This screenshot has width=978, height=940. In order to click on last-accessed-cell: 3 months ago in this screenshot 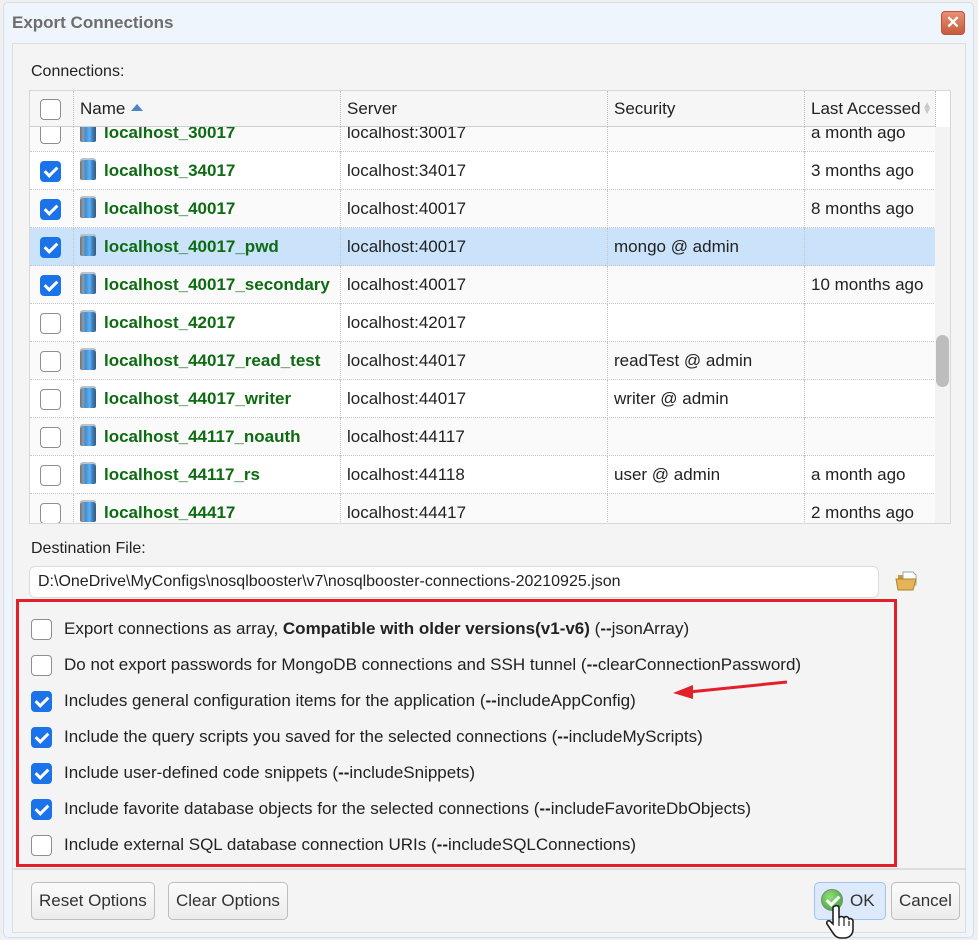, I will do `click(870, 171)`.